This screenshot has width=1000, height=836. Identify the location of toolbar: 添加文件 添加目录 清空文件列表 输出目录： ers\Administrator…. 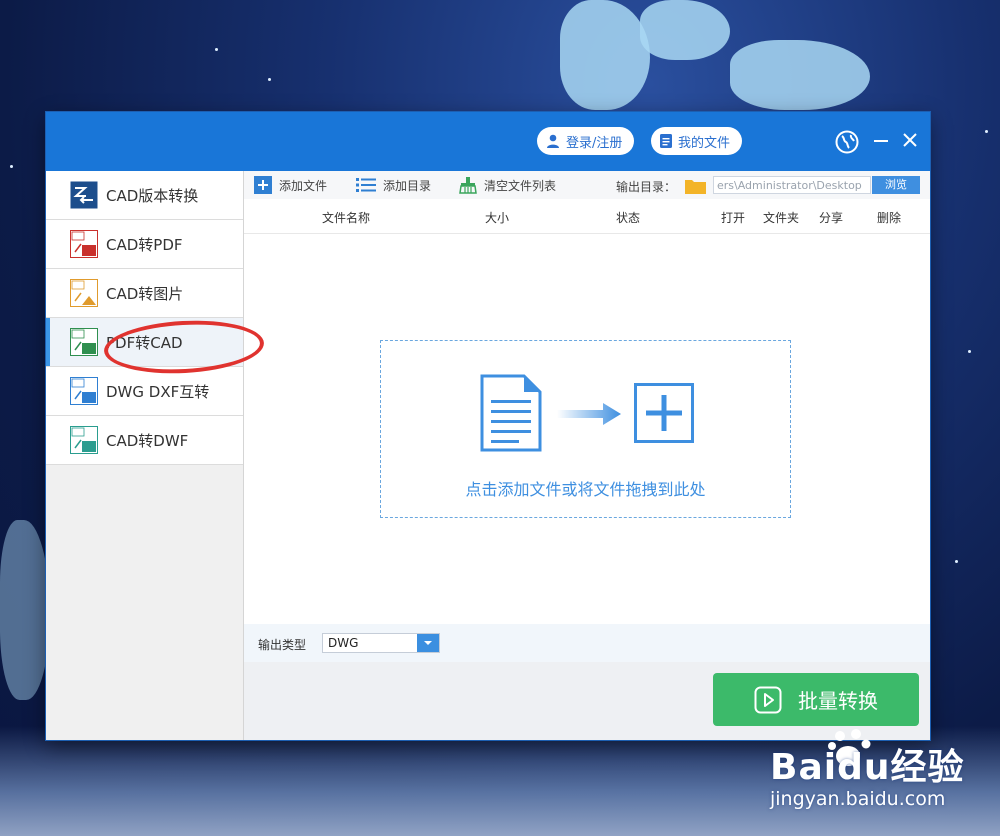
(587, 185).